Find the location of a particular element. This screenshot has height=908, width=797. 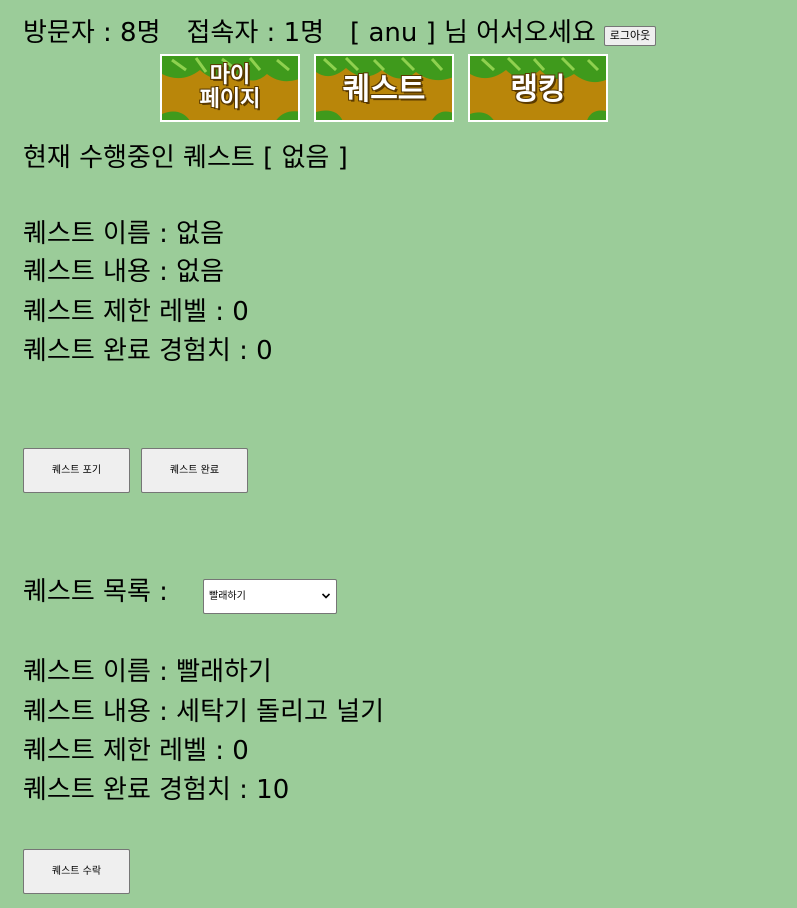

current-quest-level: 퀘스트 제한 레벨 : 0 is located at coordinates (136, 312).